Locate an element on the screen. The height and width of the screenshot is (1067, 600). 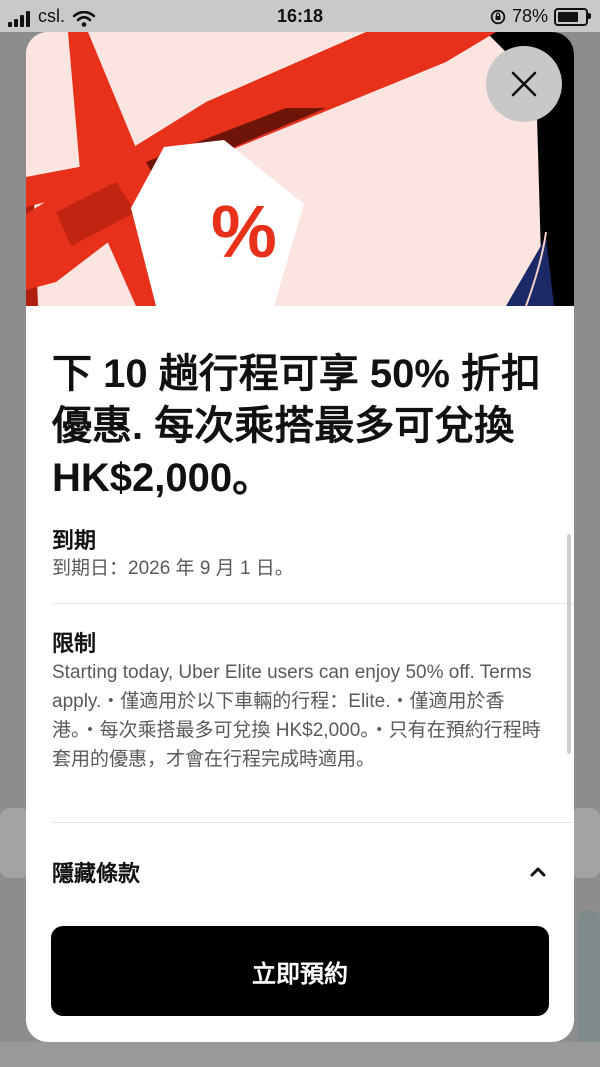
close-icon is located at coordinates (524, 84).